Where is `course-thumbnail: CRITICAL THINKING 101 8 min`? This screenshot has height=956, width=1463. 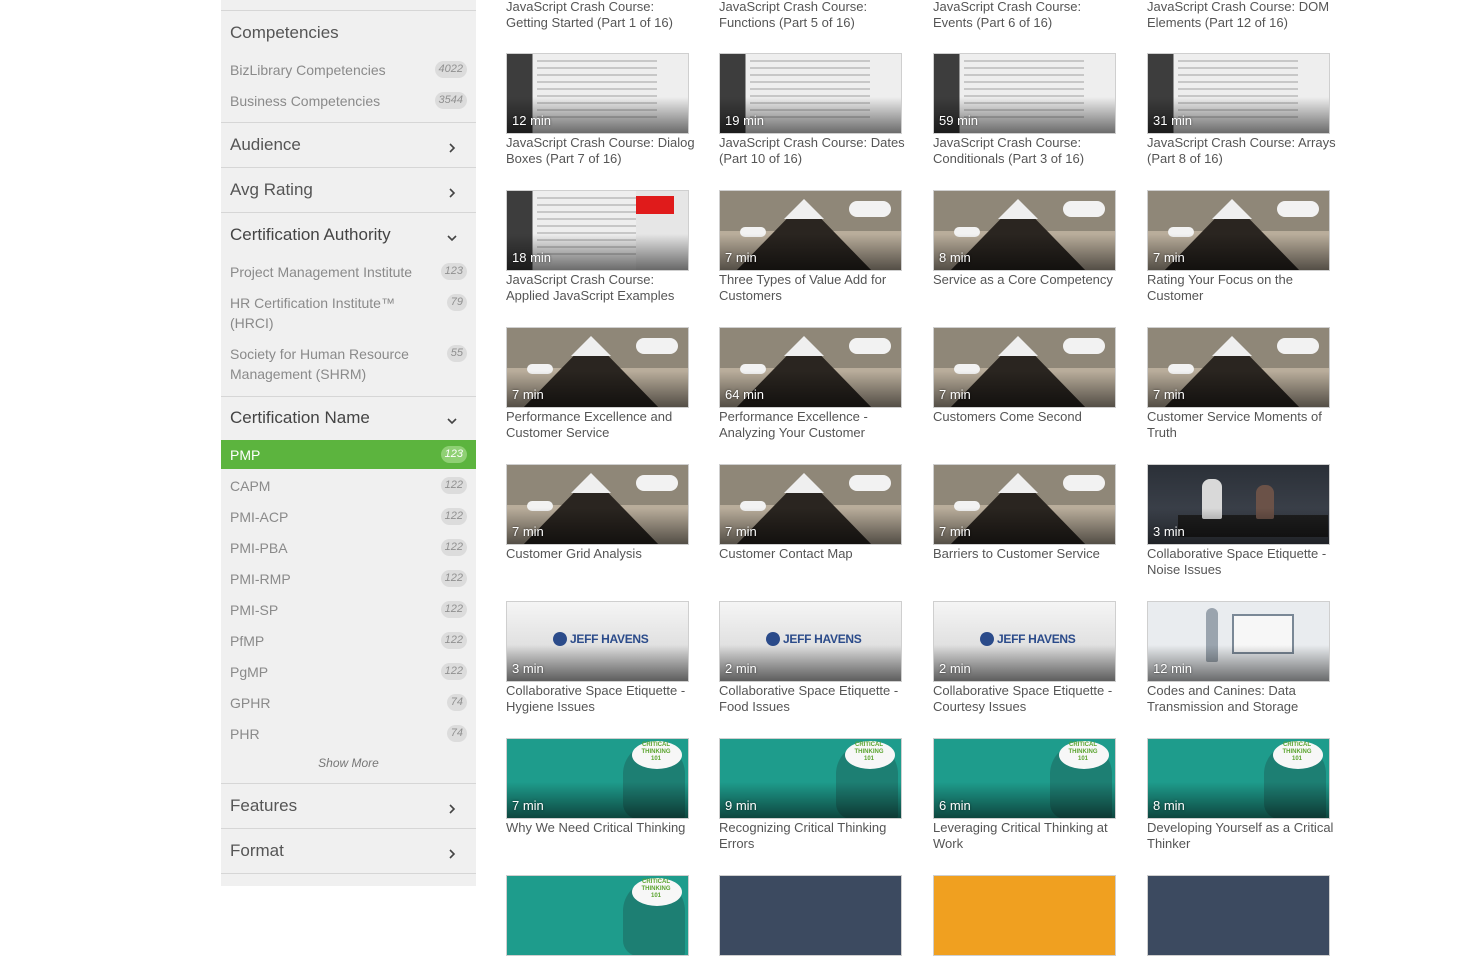 course-thumbnail: CRITICAL THINKING 101 8 min is located at coordinates (1238, 778).